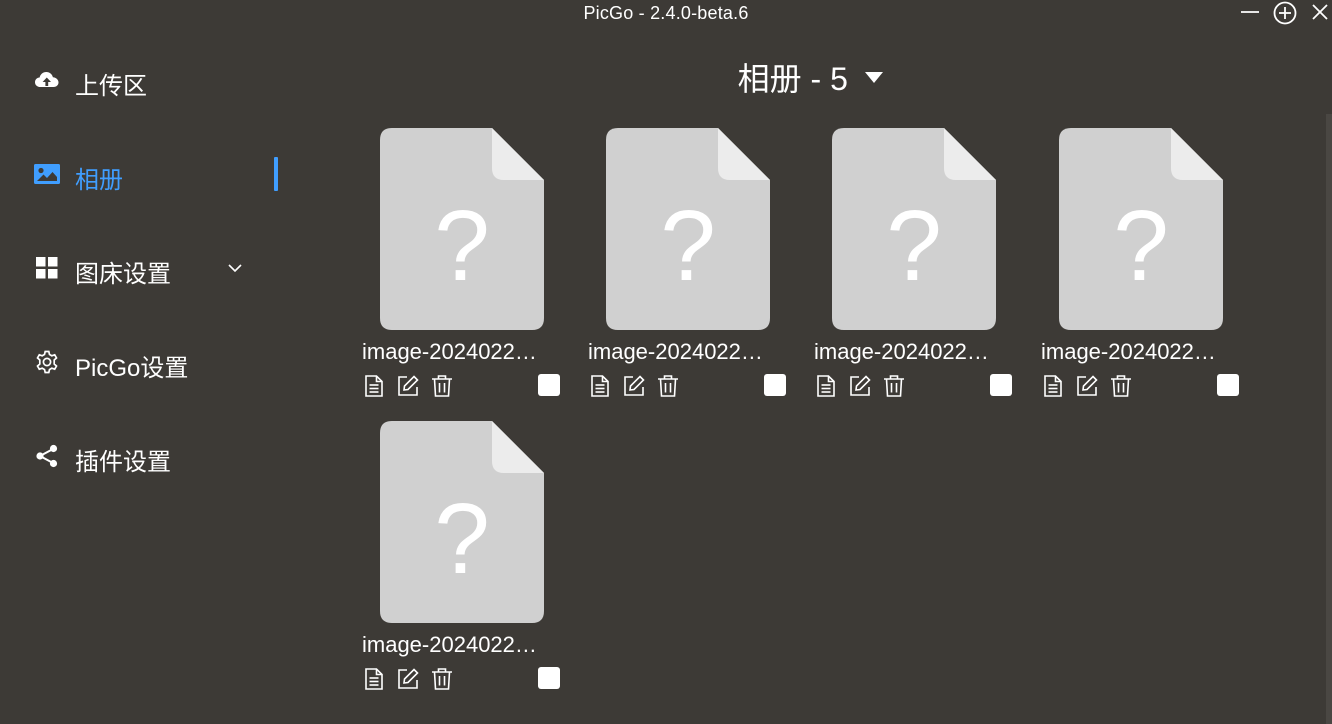 The width and height of the screenshot is (1332, 724). I want to click on gallery-title-dropdown: 相册 - 5, so click(811, 77).